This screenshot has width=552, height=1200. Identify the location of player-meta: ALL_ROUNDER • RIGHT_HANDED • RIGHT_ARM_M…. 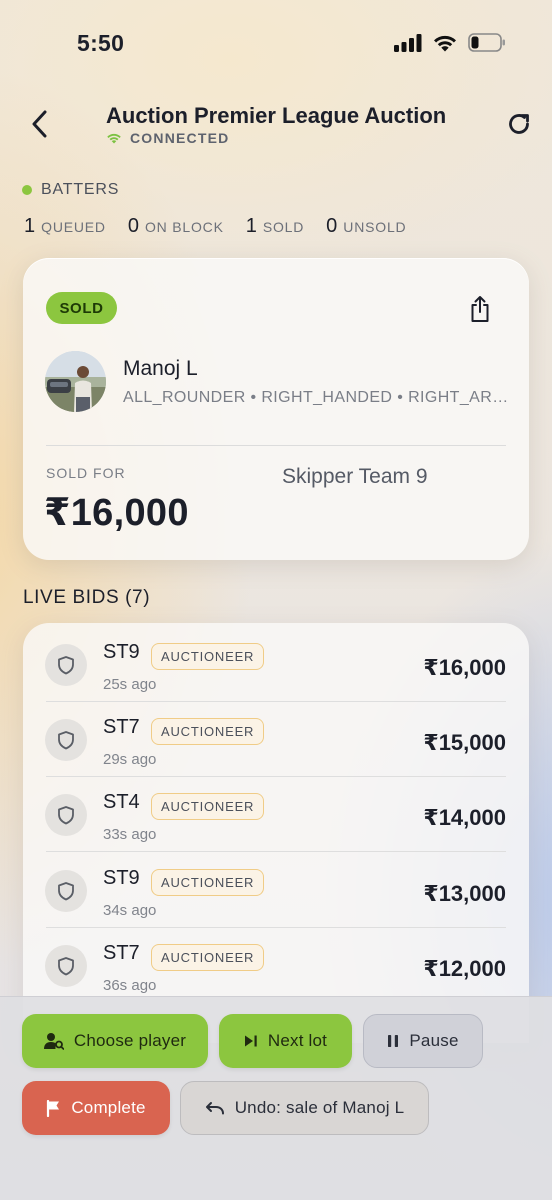
(318, 397).